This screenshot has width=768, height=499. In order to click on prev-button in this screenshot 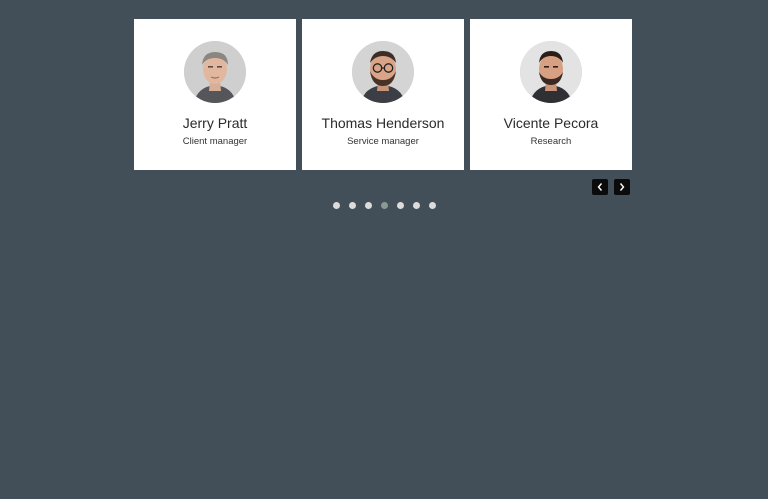, I will do `click(600, 187)`.